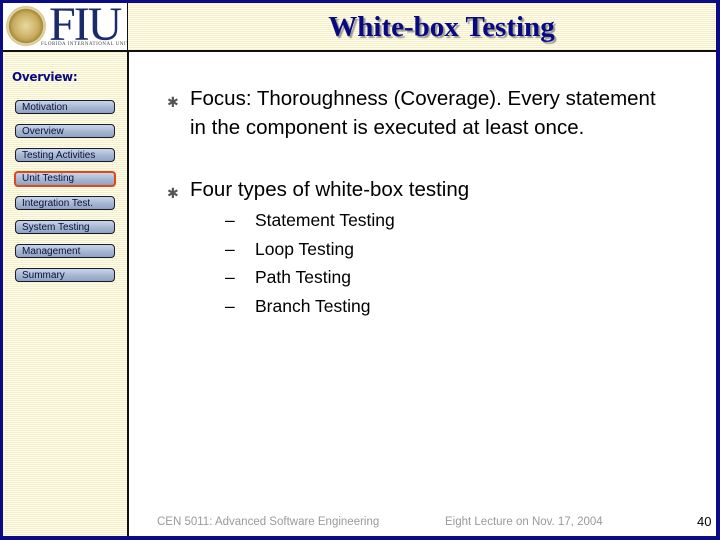 The image size is (720, 540). Describe the element at coordinates (65, 203) in the screenshot. I see `sidebar-item-integration-test: Integration Test.` at that location.